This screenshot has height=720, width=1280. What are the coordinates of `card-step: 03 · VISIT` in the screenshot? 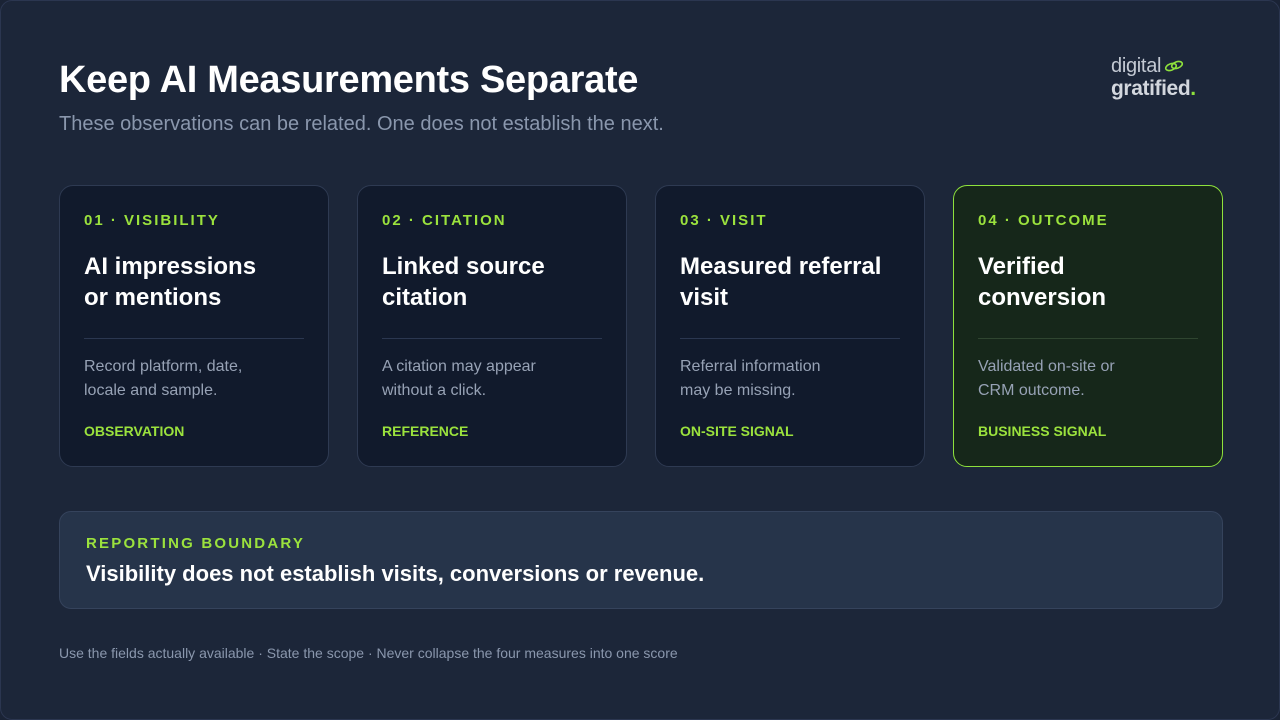 It's located at (724, 220).